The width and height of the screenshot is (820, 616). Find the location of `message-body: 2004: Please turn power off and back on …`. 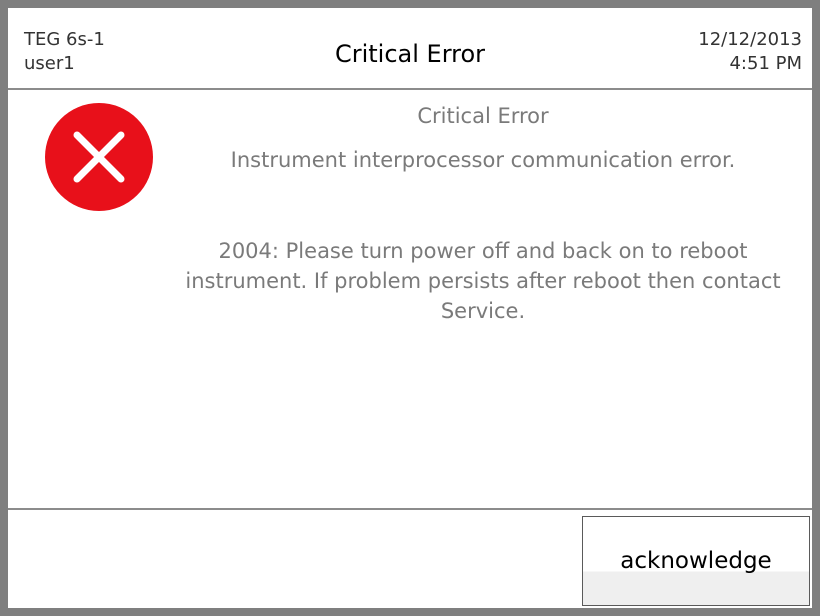

message-body: 2004: Please turn power off and back on … is located at coordinates (483, 281).